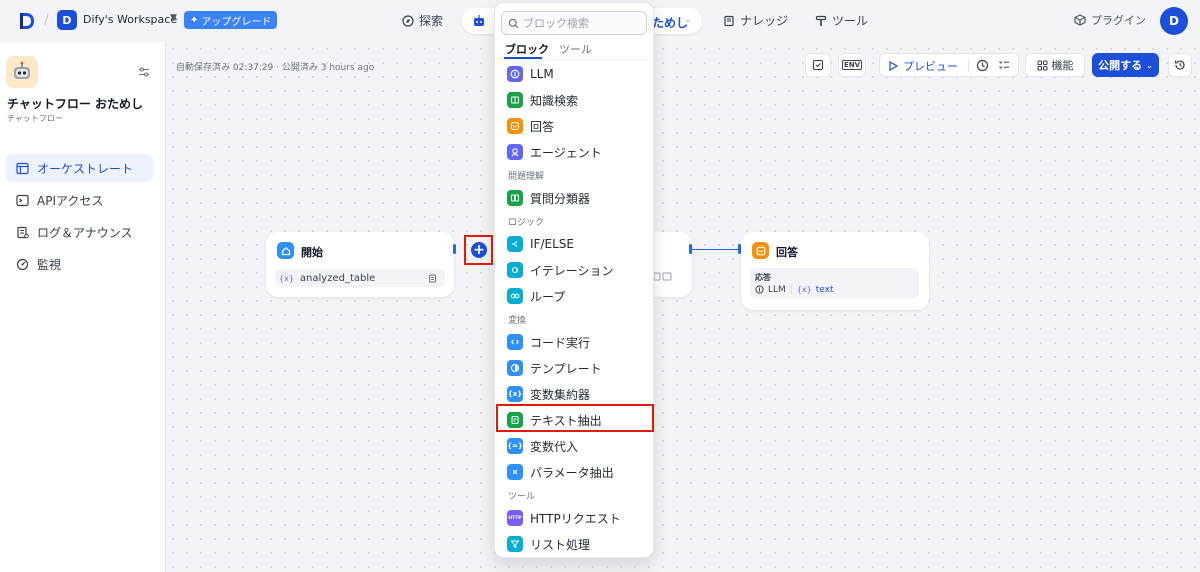 This screenshot has height=572, width=1200. I want to click on block-category-label: ロジック, so click(526, 223).